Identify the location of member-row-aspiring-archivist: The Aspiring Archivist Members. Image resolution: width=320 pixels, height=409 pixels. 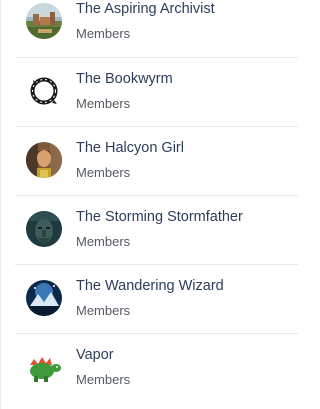
(156, 28).